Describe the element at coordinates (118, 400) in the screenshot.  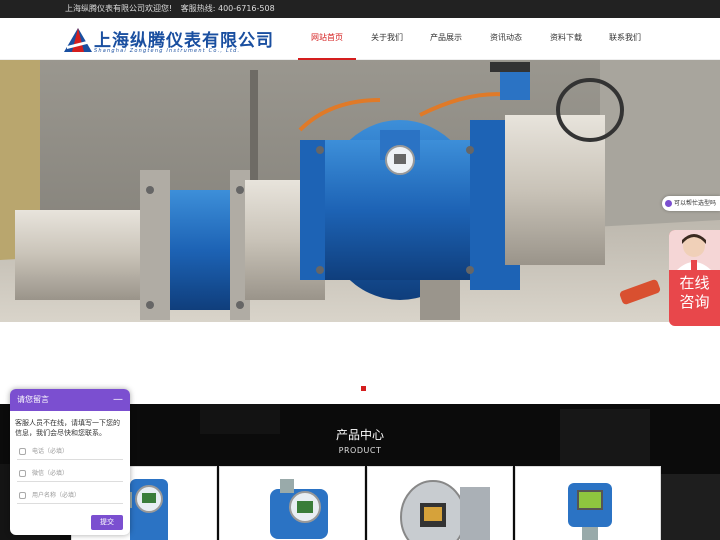
I see `minimize-button: —` at that location.